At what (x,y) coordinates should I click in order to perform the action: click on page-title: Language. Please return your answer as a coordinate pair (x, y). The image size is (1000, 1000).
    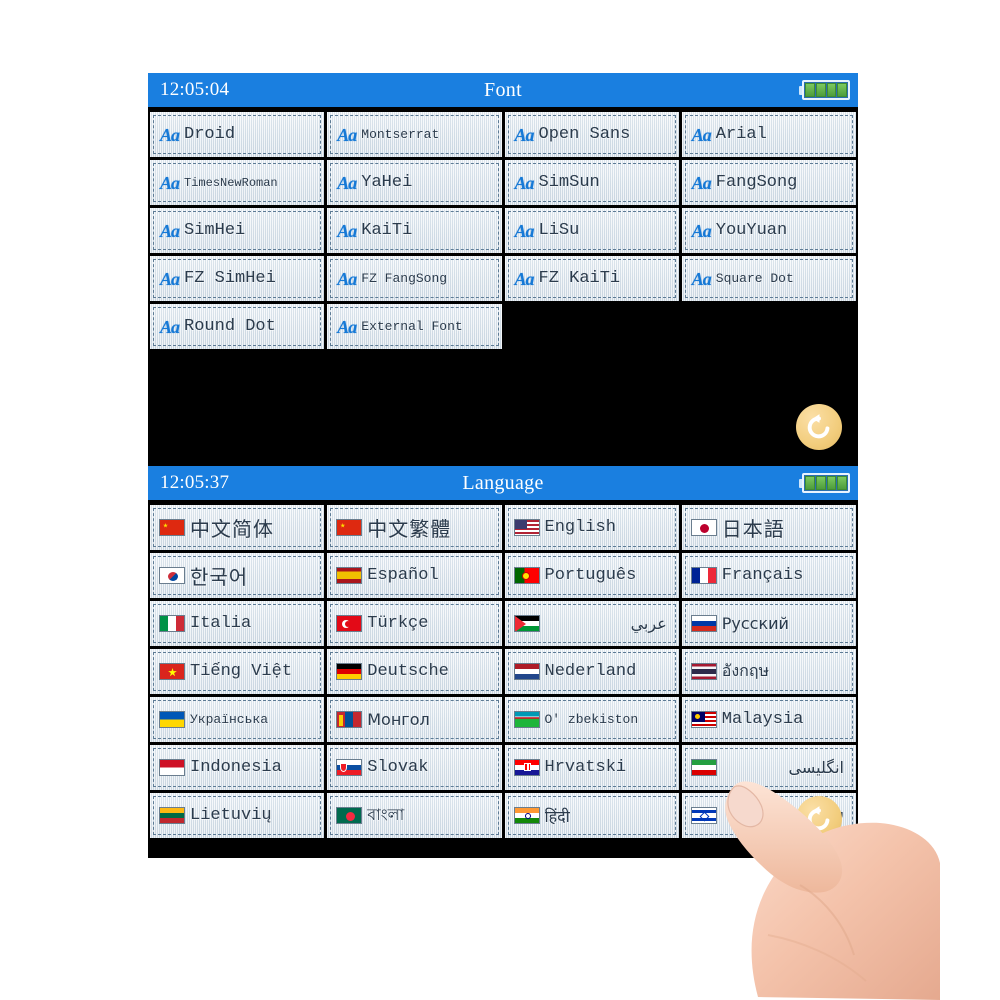
    Looking at the image, I should click on (503, 482).